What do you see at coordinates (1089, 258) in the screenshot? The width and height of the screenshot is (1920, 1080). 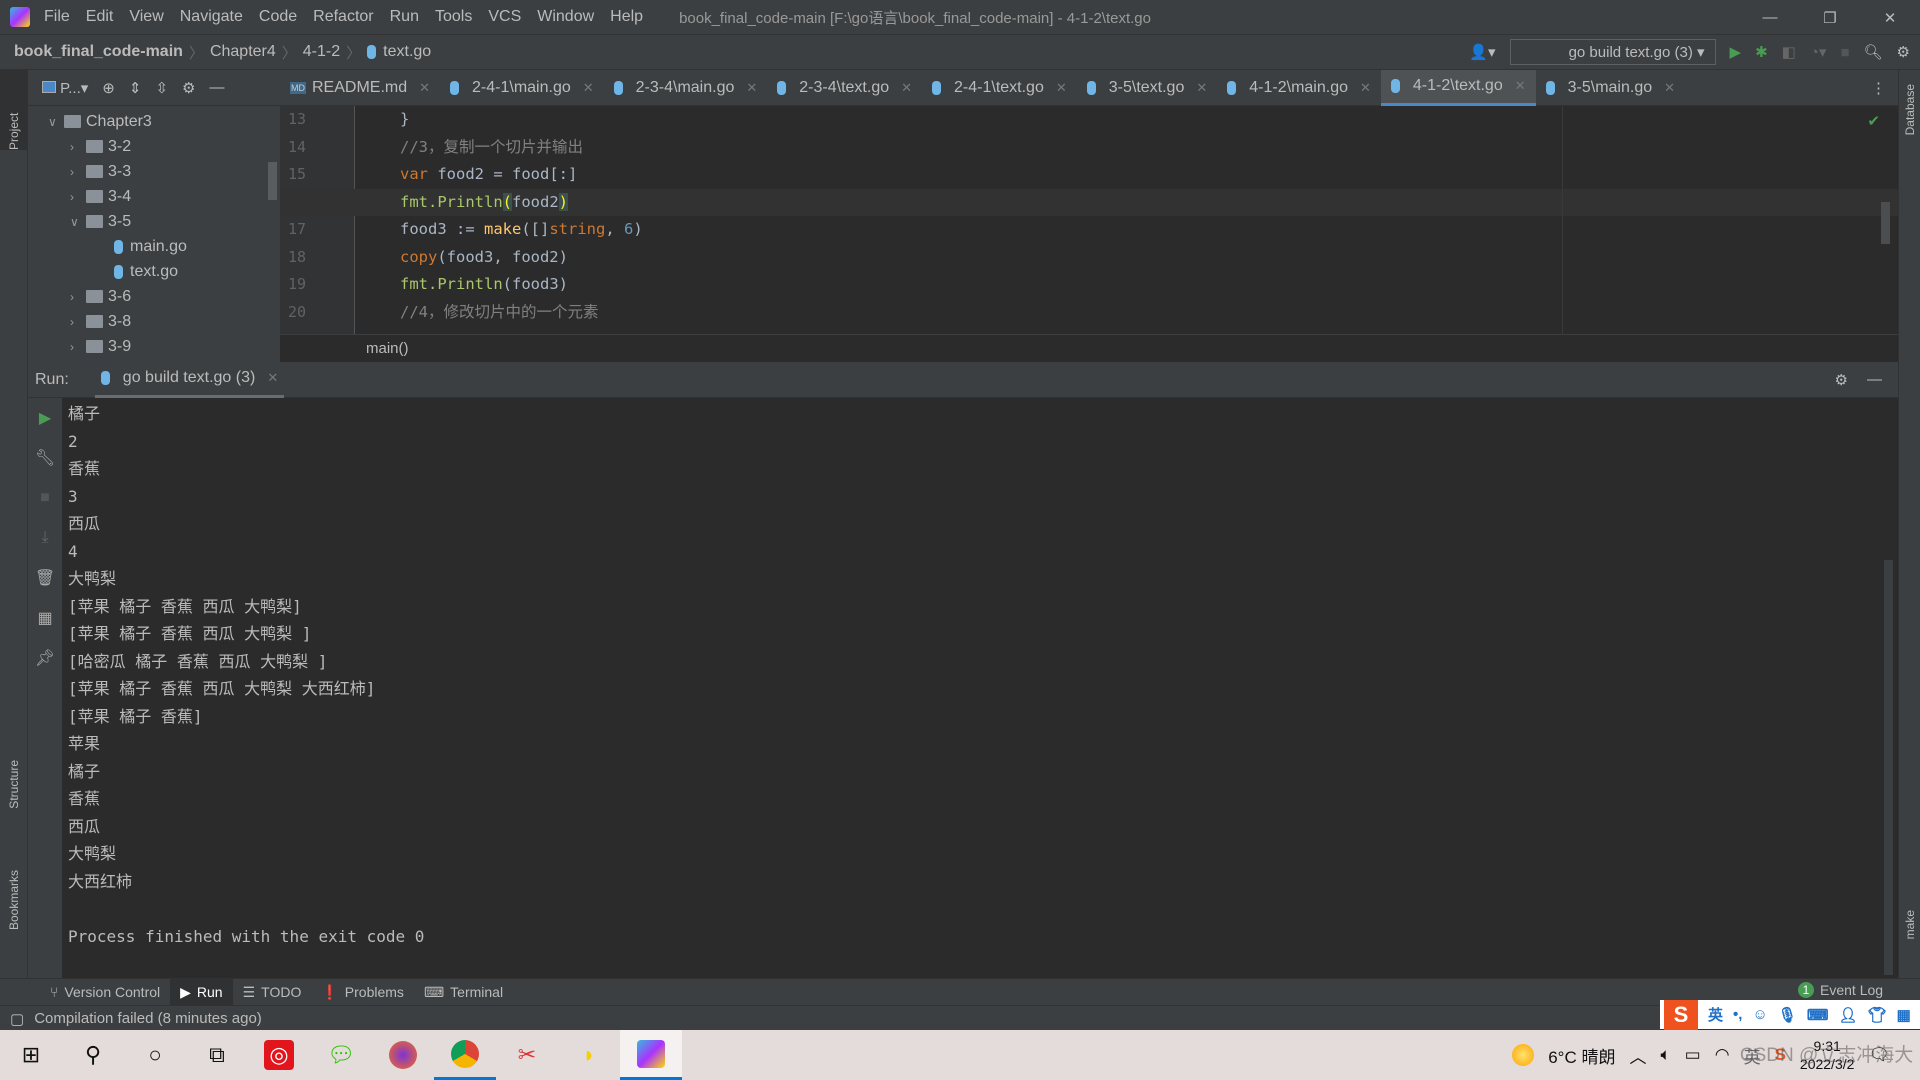 I see `code-line: copy(food3, food2)` at bounding box center [1089, 258].